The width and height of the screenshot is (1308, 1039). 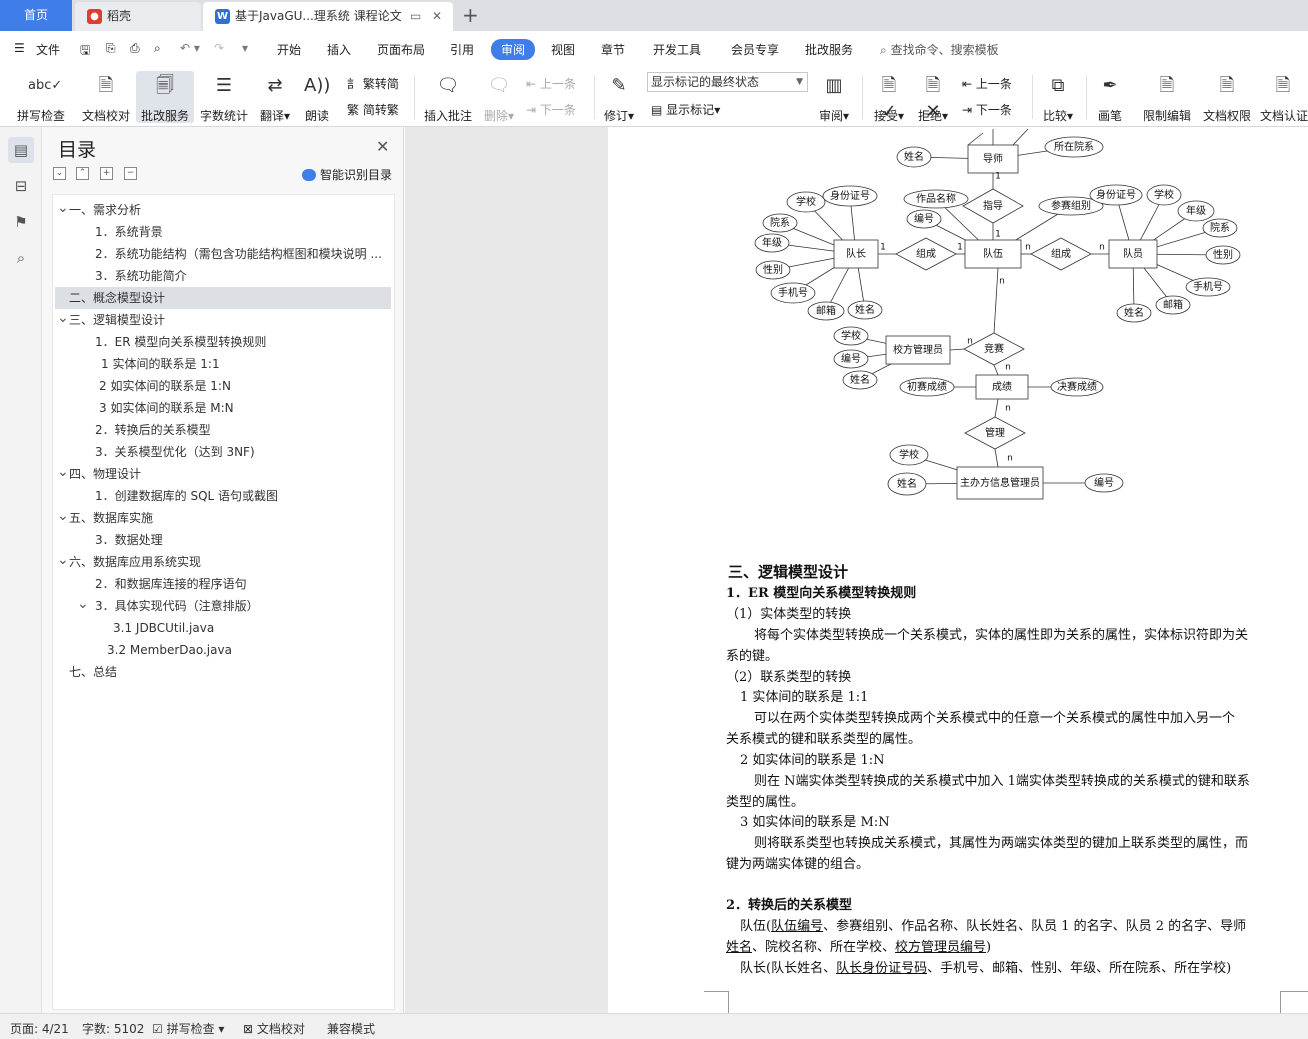 I want to click on status-doc-proof: ⊠ 文档校对, so click(x=274, y=1028).